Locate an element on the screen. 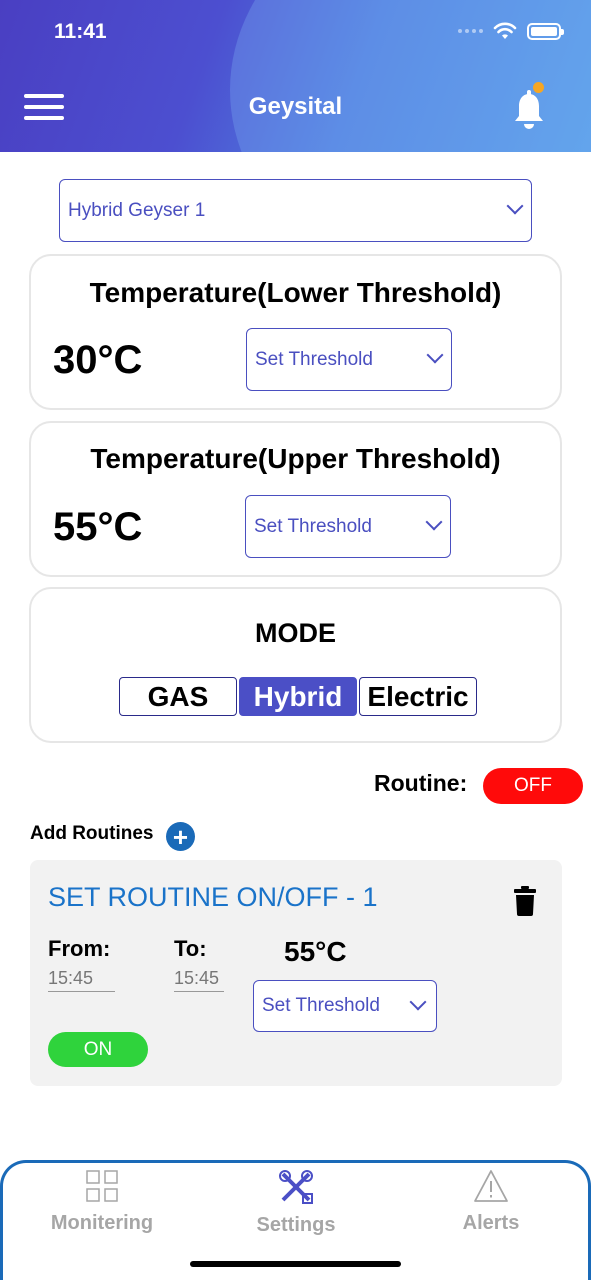  wifi-icon is located at coordinates (505, 30).